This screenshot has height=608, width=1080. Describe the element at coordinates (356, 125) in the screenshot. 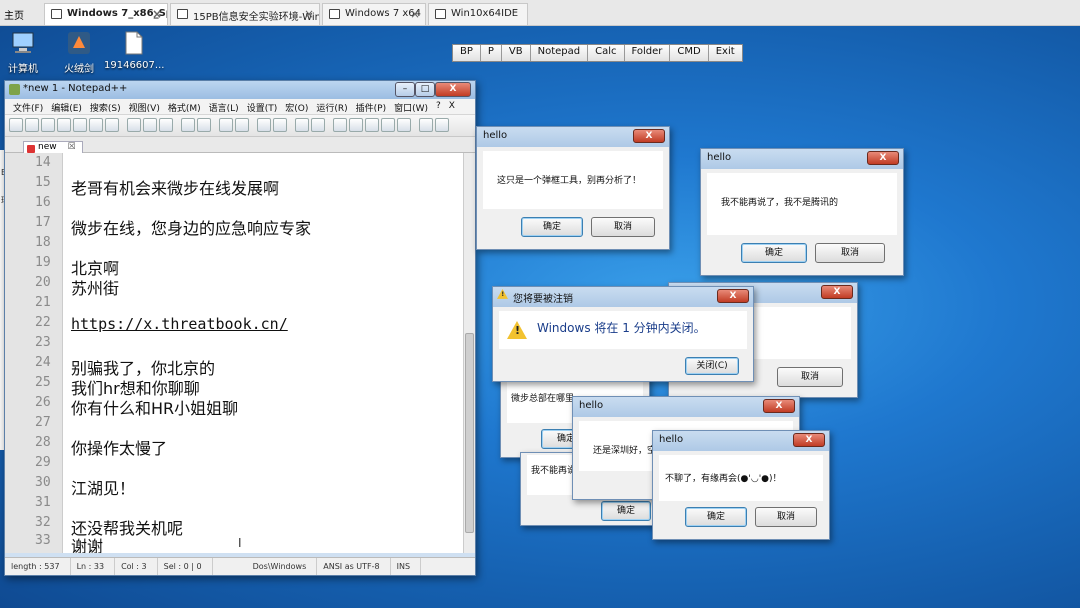

I see `show-all-chars-icon` at that location.